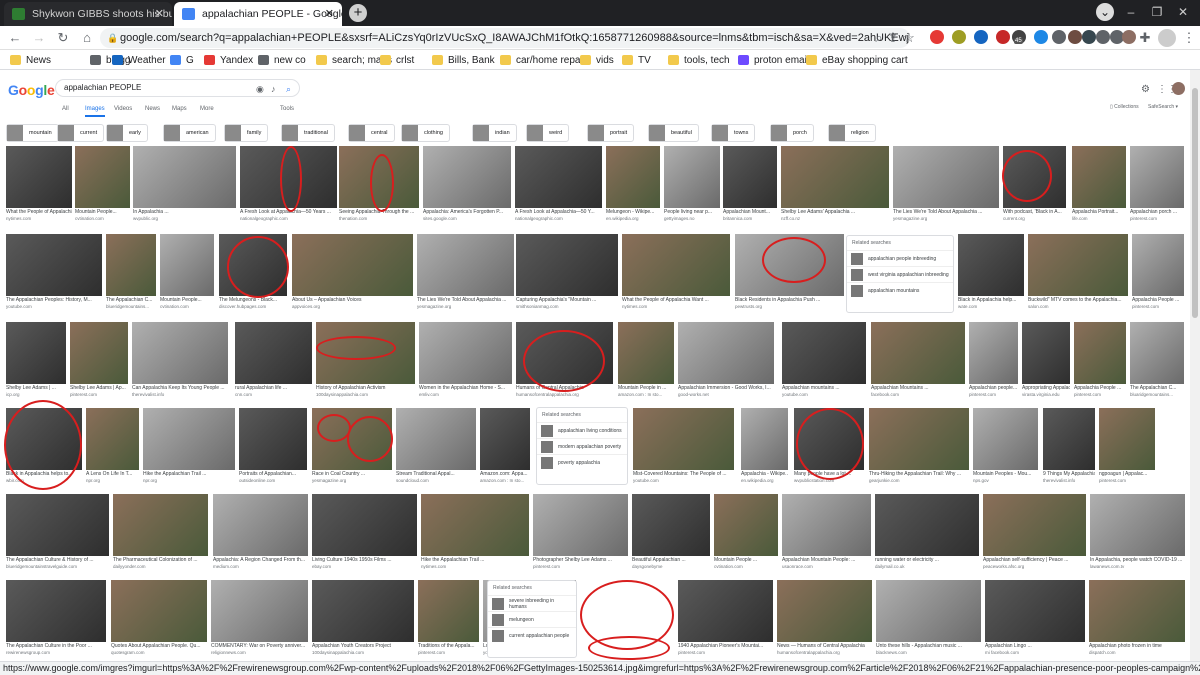 Image resolution: width=1200 pixels, height=675 pixels. What do you see at coordinates (273, 89) in the screenshot?
I see `microphone-icon: ♪` at bounding box center [273, 89].